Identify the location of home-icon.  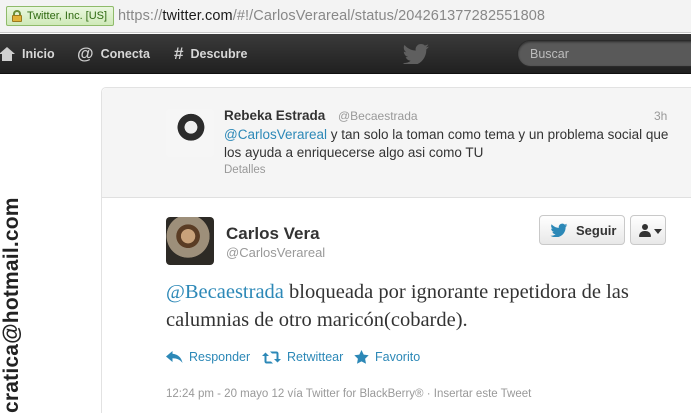
(7, 54).